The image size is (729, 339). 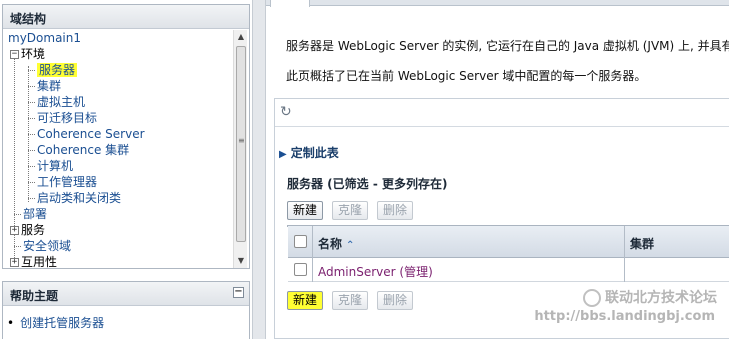 What do you see at coordinates (395, 300) in the screenshot?
I see `delete-button-bottom: 删除` at bounding box center [395, 300].